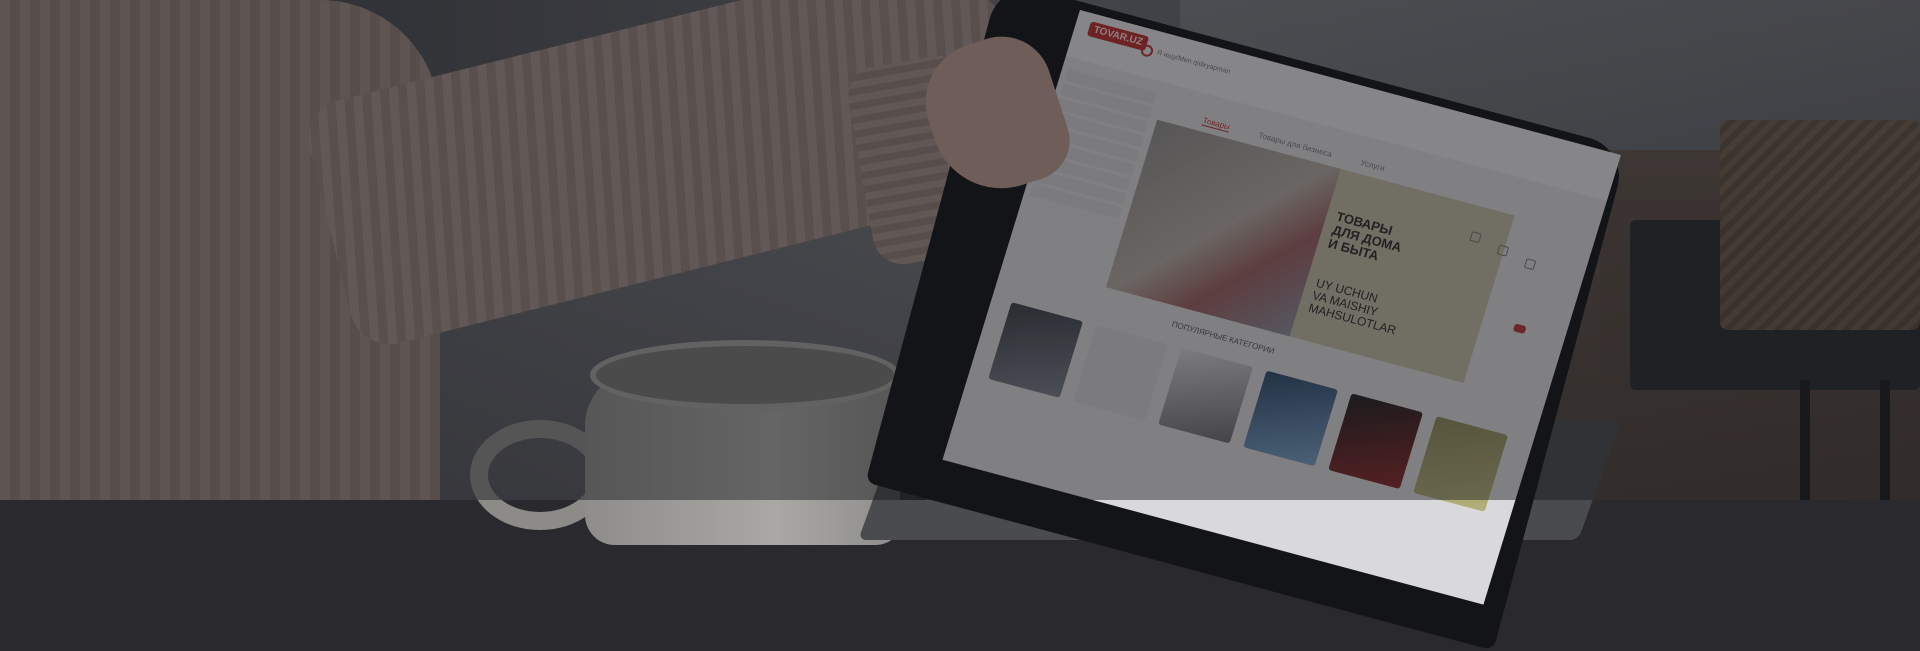  I want to click on hero-title-ru: ТОВАРЫ ДЛЯ ДОМА И БЫТА, so click(1365, 236).